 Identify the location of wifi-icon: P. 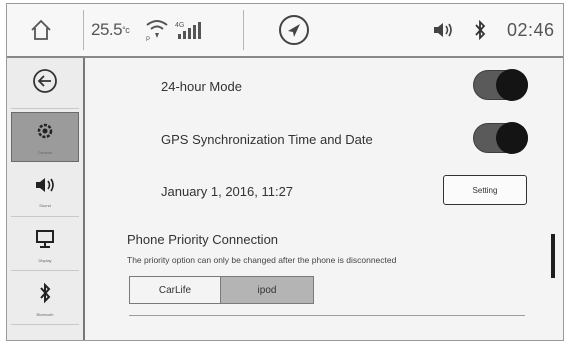
(157, 30).